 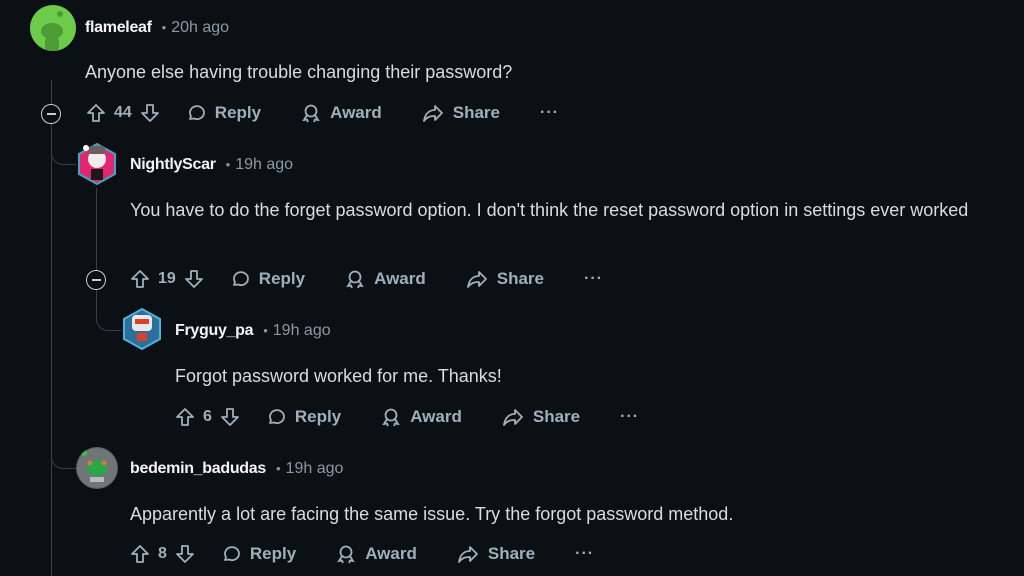 I want to click on vote-count: 44, so click(x=123, y=112).